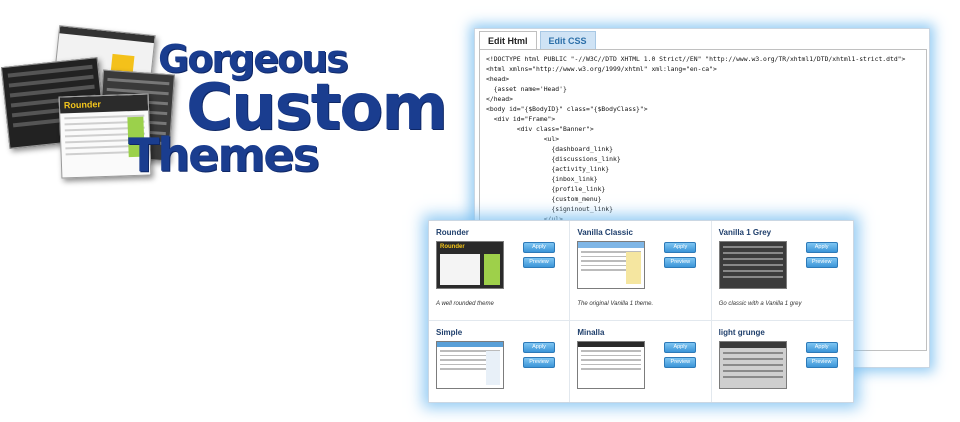 Image resolution: width=960 pixels, height=422 pixels. I want to click on editor-tabs: Edit Html Edit CSS, so click(539, 40).